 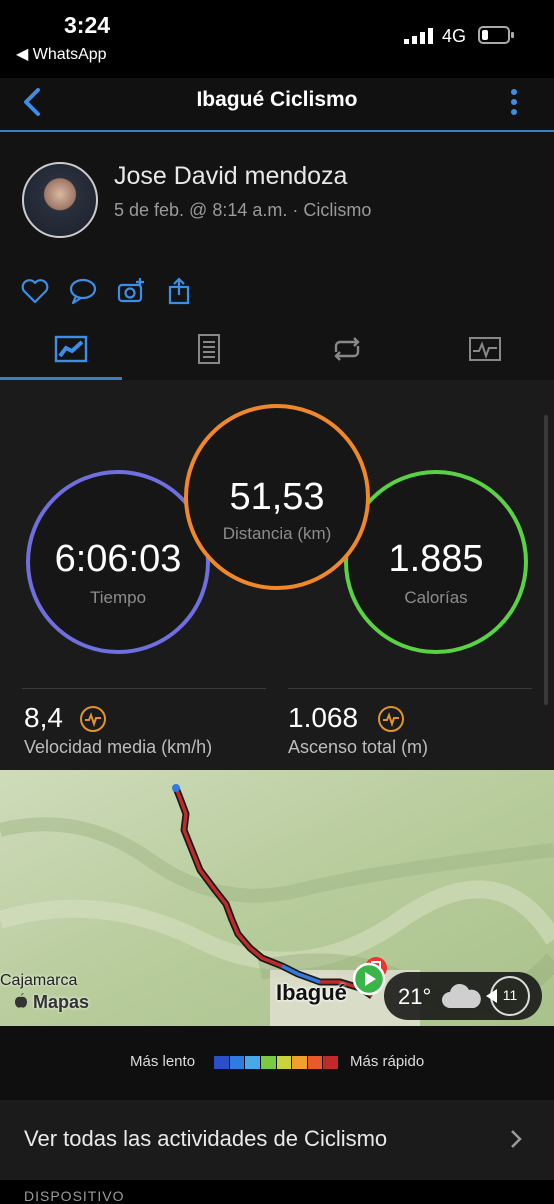 I want to click on network-type: 4G, so click(x=454, y=36).